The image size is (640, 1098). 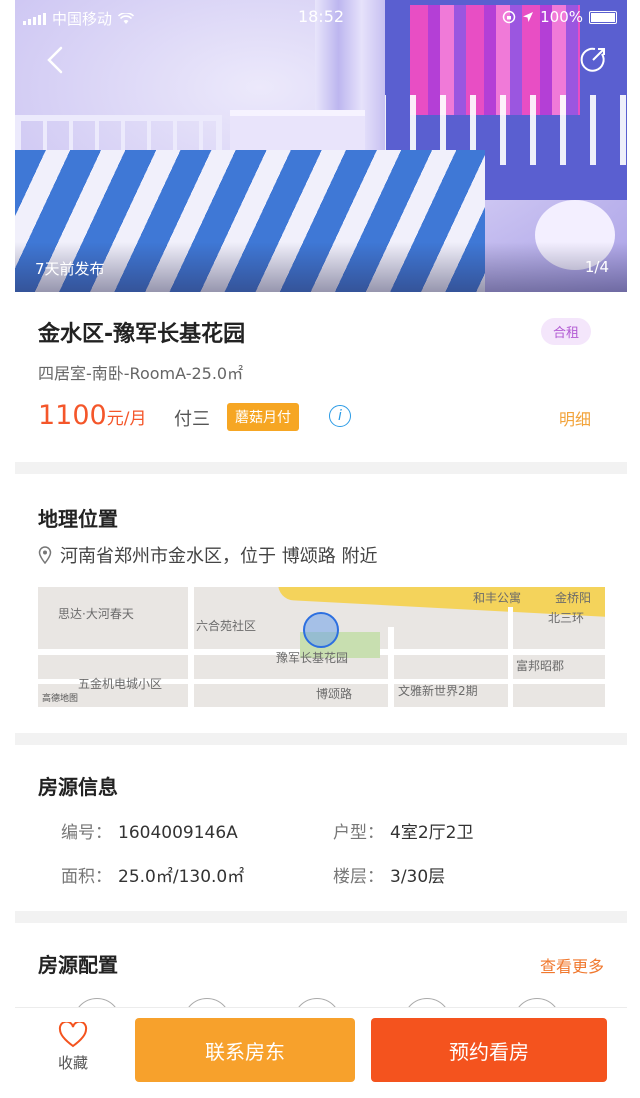 What do you see at coordinates (312, 658) in the screenshot?
I see `map-label: 豫军长基花园` at bounding box center [312, 658].